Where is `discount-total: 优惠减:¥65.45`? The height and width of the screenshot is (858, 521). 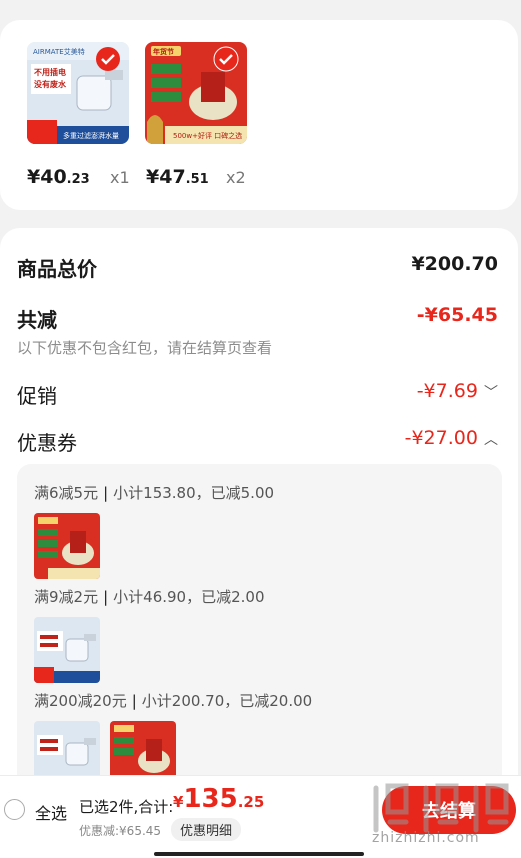
discount-total: 优惠减:¥65.45 is located at coordinates (120, 831).